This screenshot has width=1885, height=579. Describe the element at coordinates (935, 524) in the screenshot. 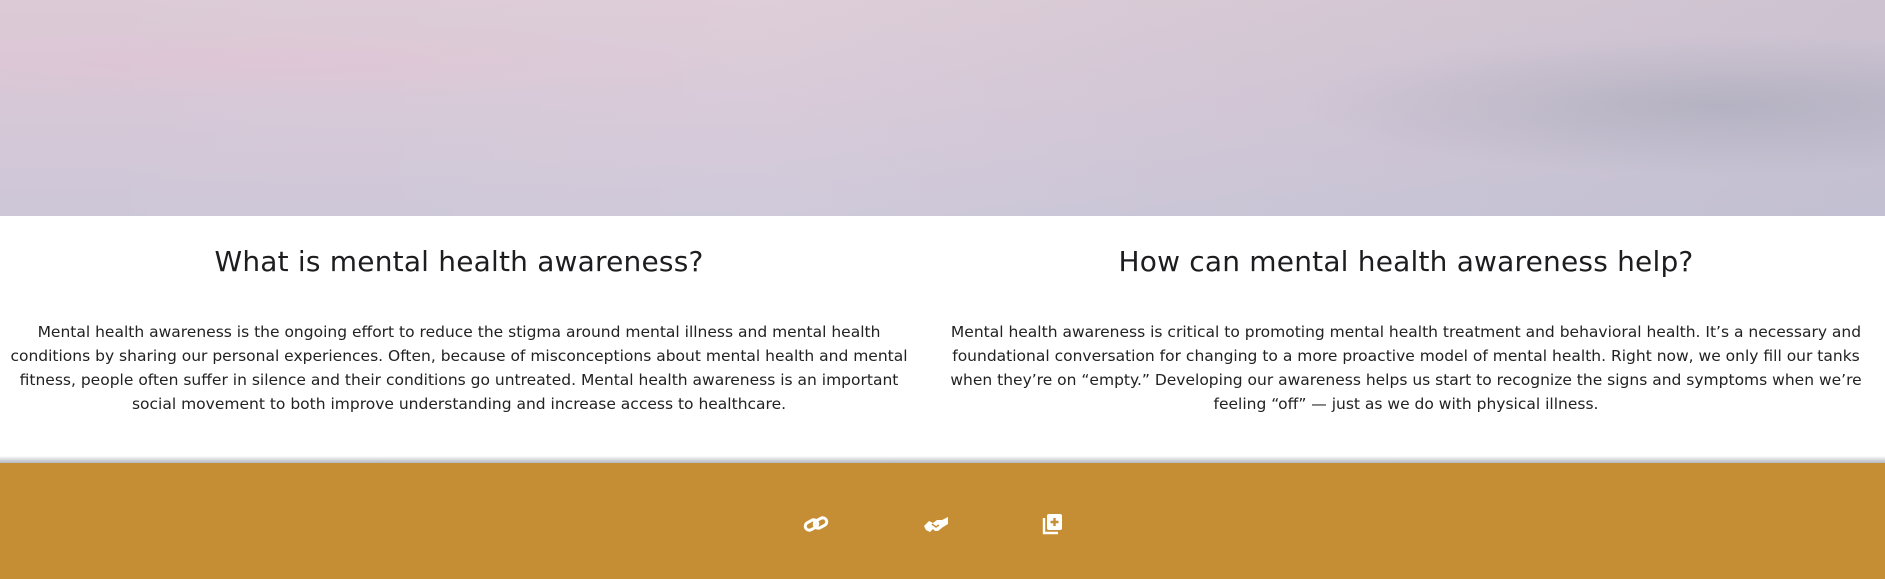

I see `handshake-icon` at that location.